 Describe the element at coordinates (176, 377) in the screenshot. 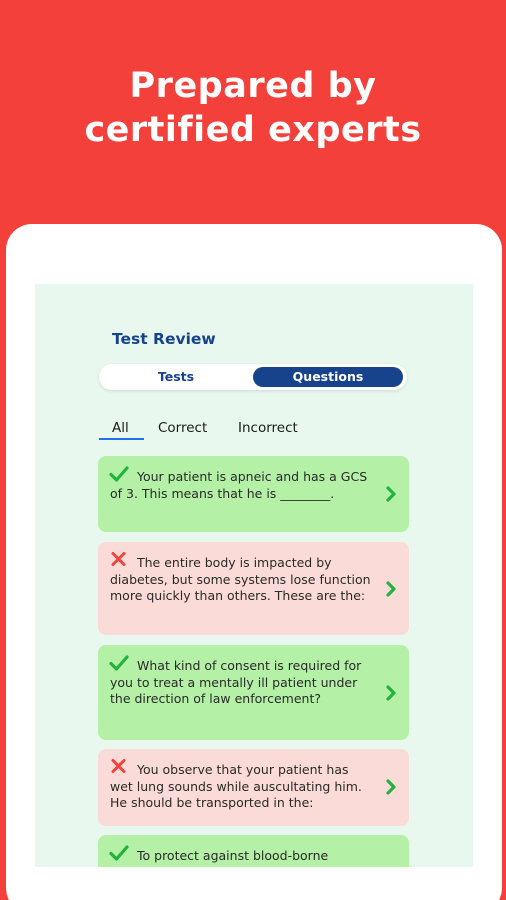

I see `tab-tests: Tests` at that location.